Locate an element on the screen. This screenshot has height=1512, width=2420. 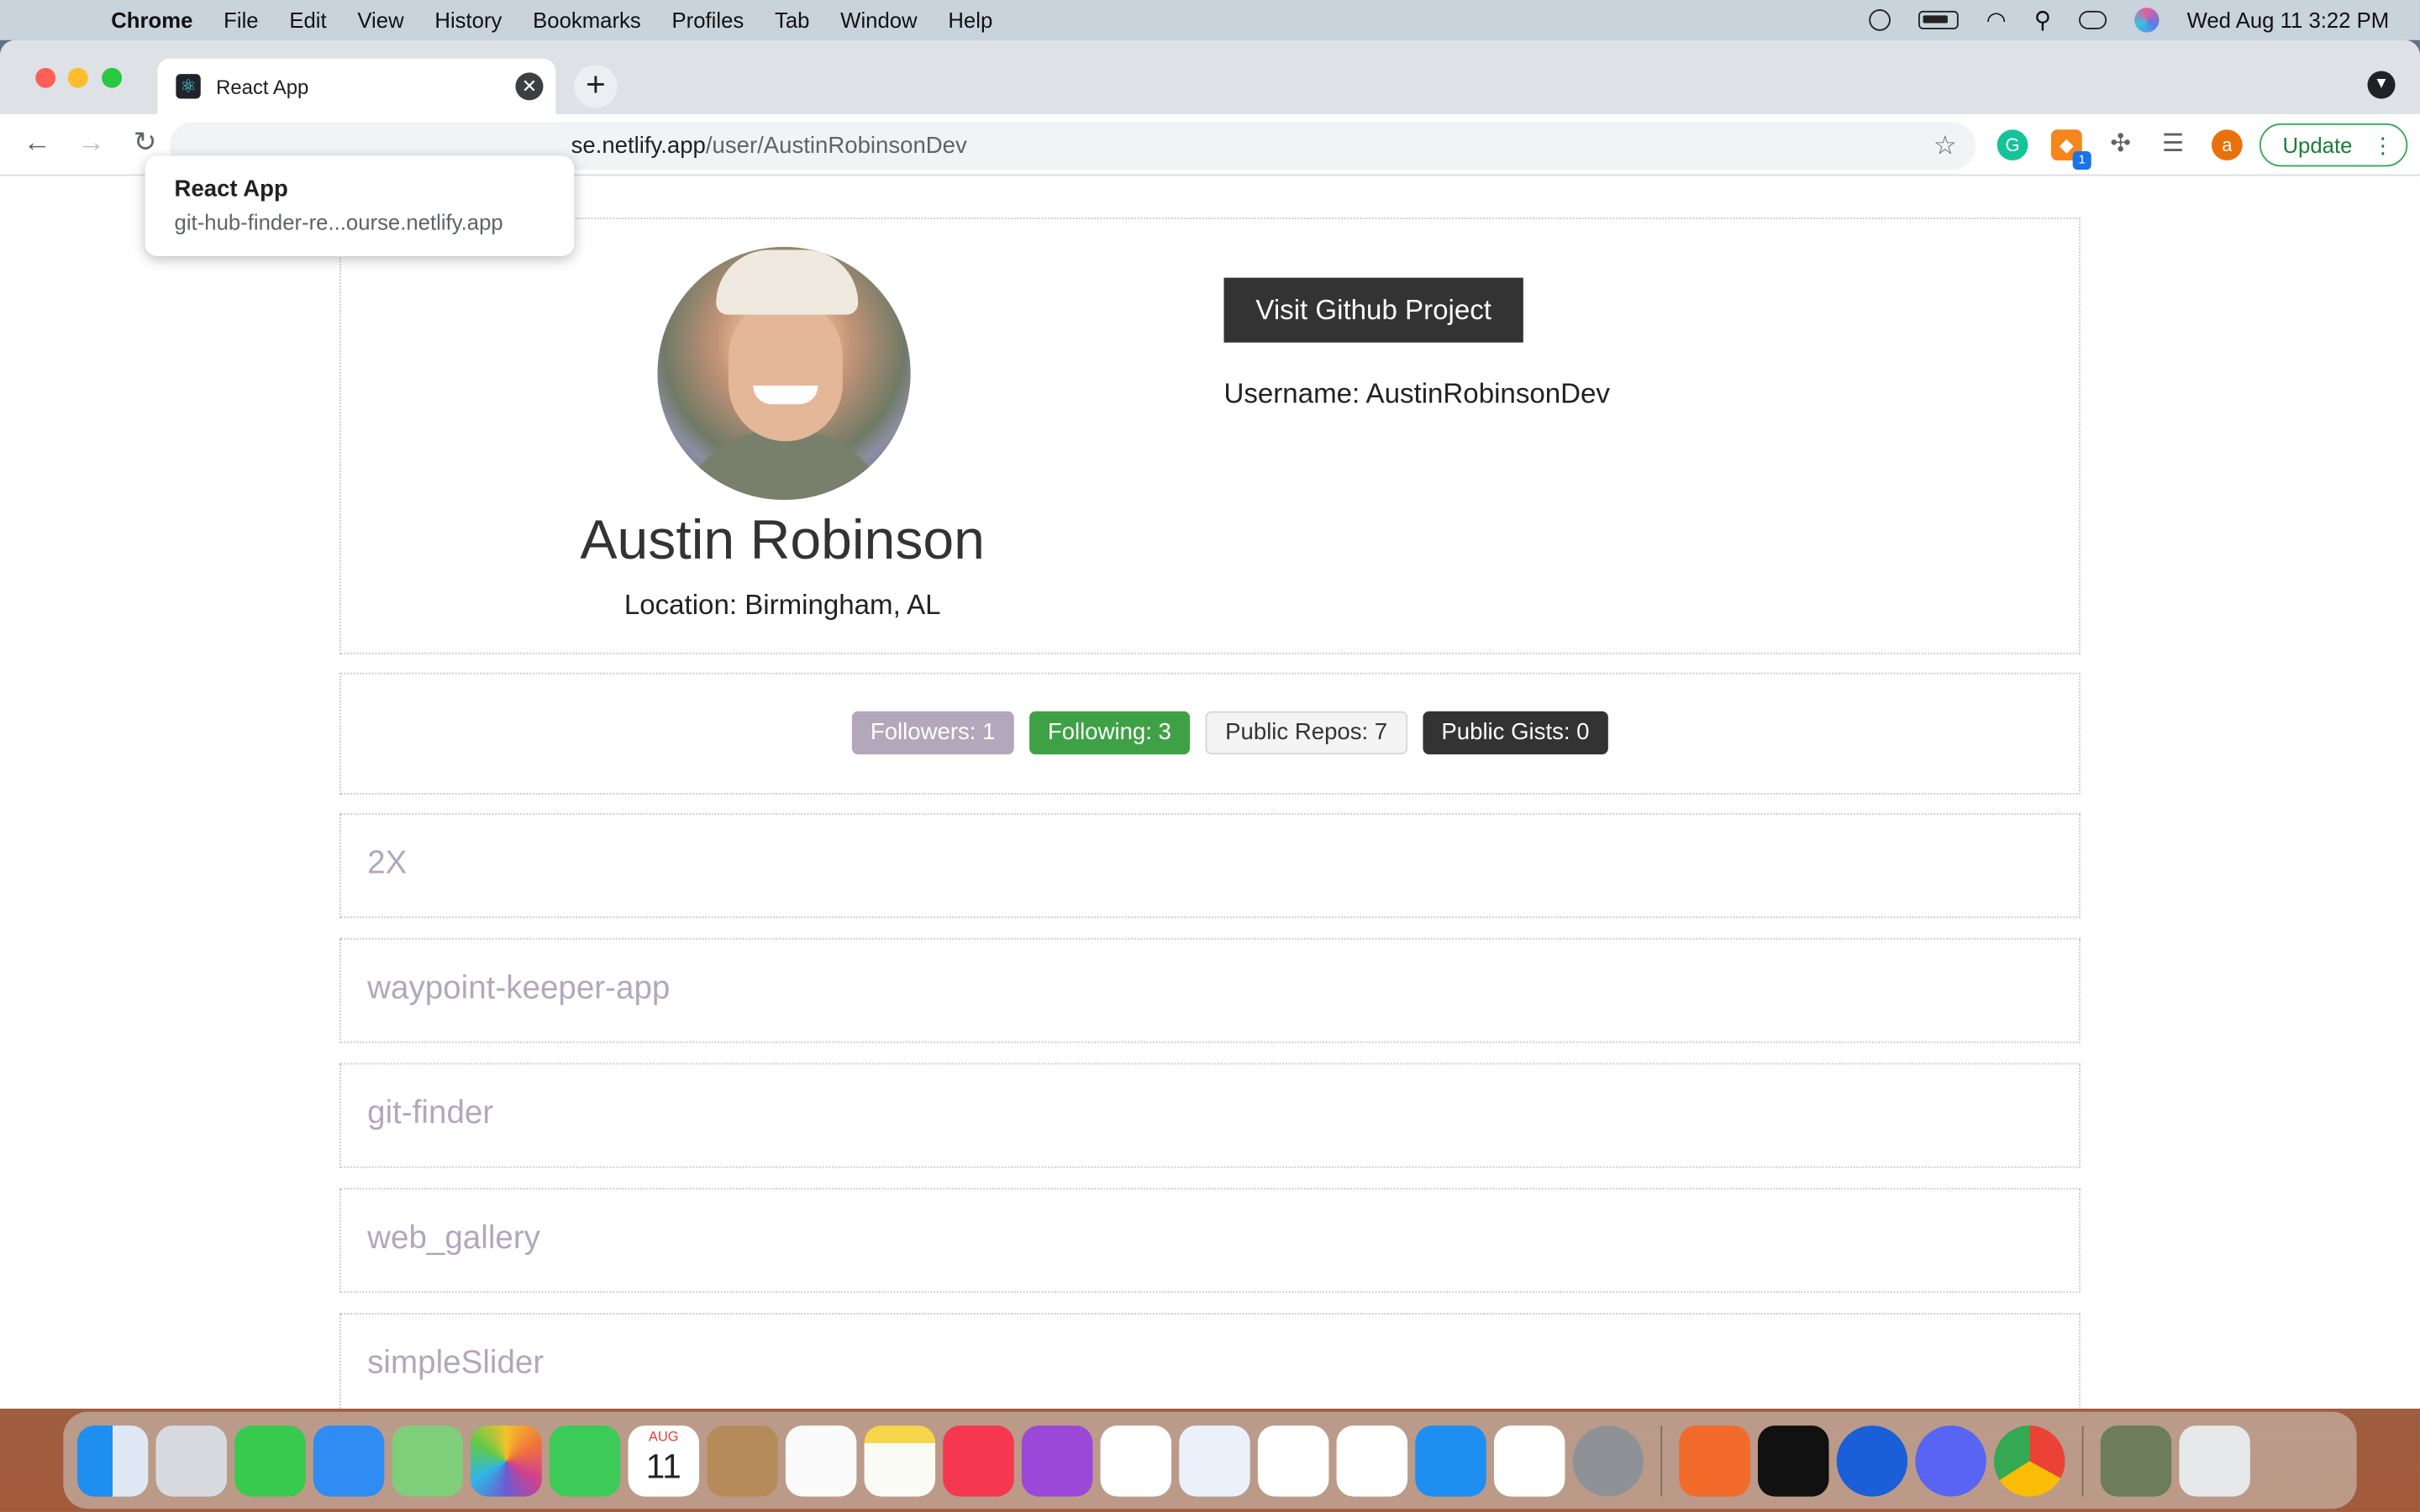
menu-edit: Edit is located at coordinates (308, 20).